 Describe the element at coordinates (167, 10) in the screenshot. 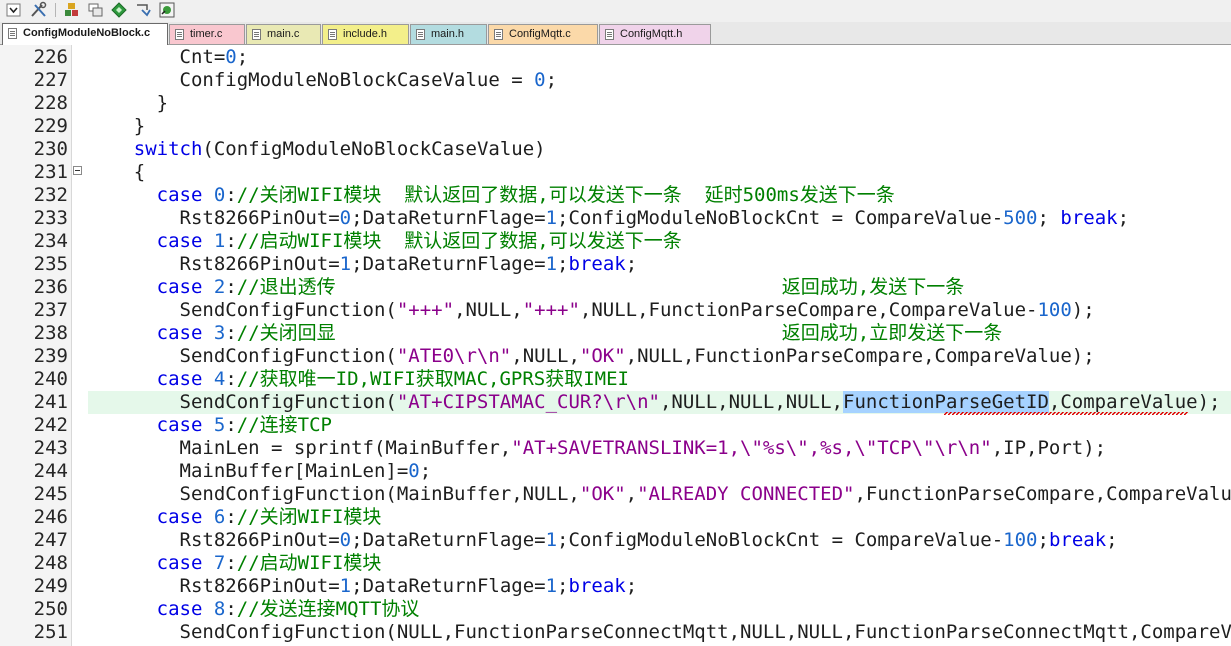

I see `target-icon` at that location.